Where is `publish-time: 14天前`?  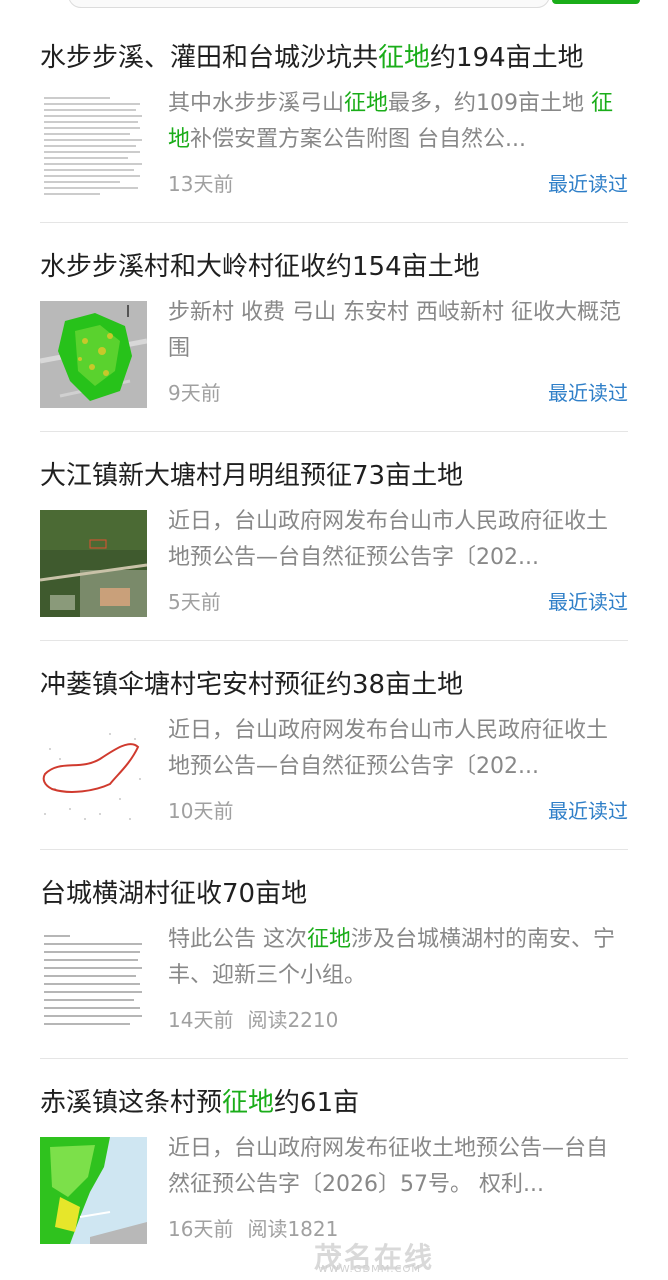
publish-time: 14天前 is located at coordinates (201, 1020).